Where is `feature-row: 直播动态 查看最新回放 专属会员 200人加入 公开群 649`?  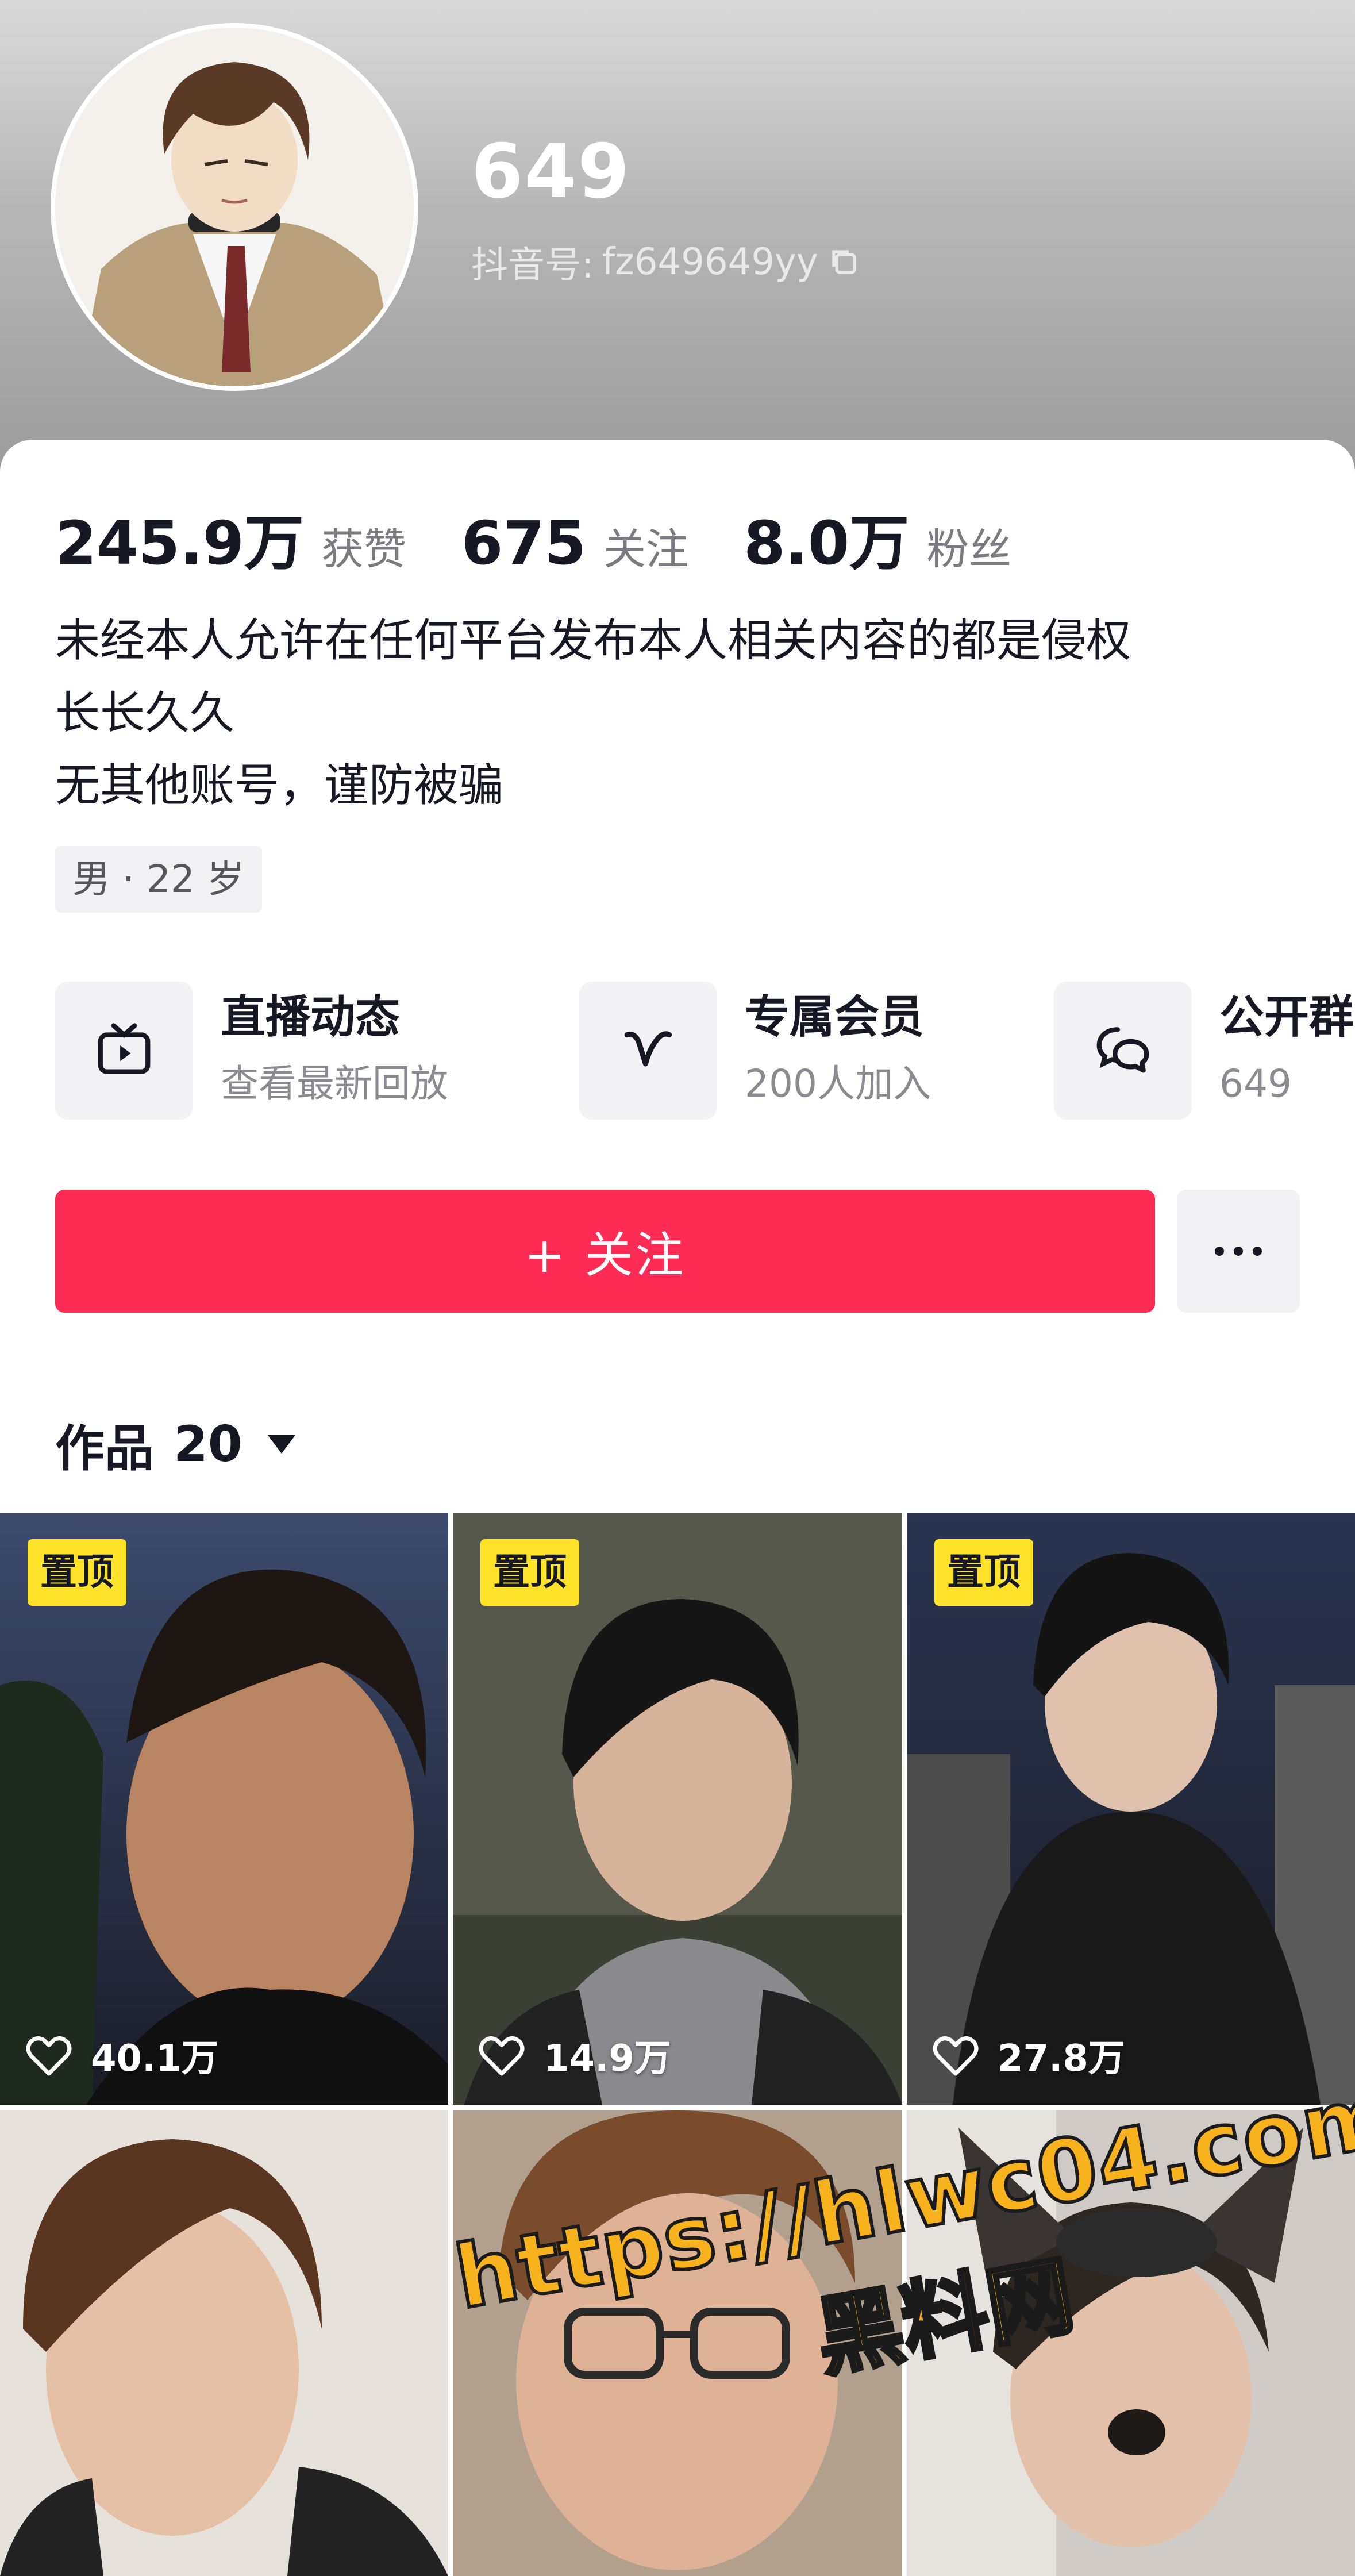 feature-row: 直播动态 查看最新回放 专属会员 200人加入 公开群 649 is located at coordinates (705, 1051).